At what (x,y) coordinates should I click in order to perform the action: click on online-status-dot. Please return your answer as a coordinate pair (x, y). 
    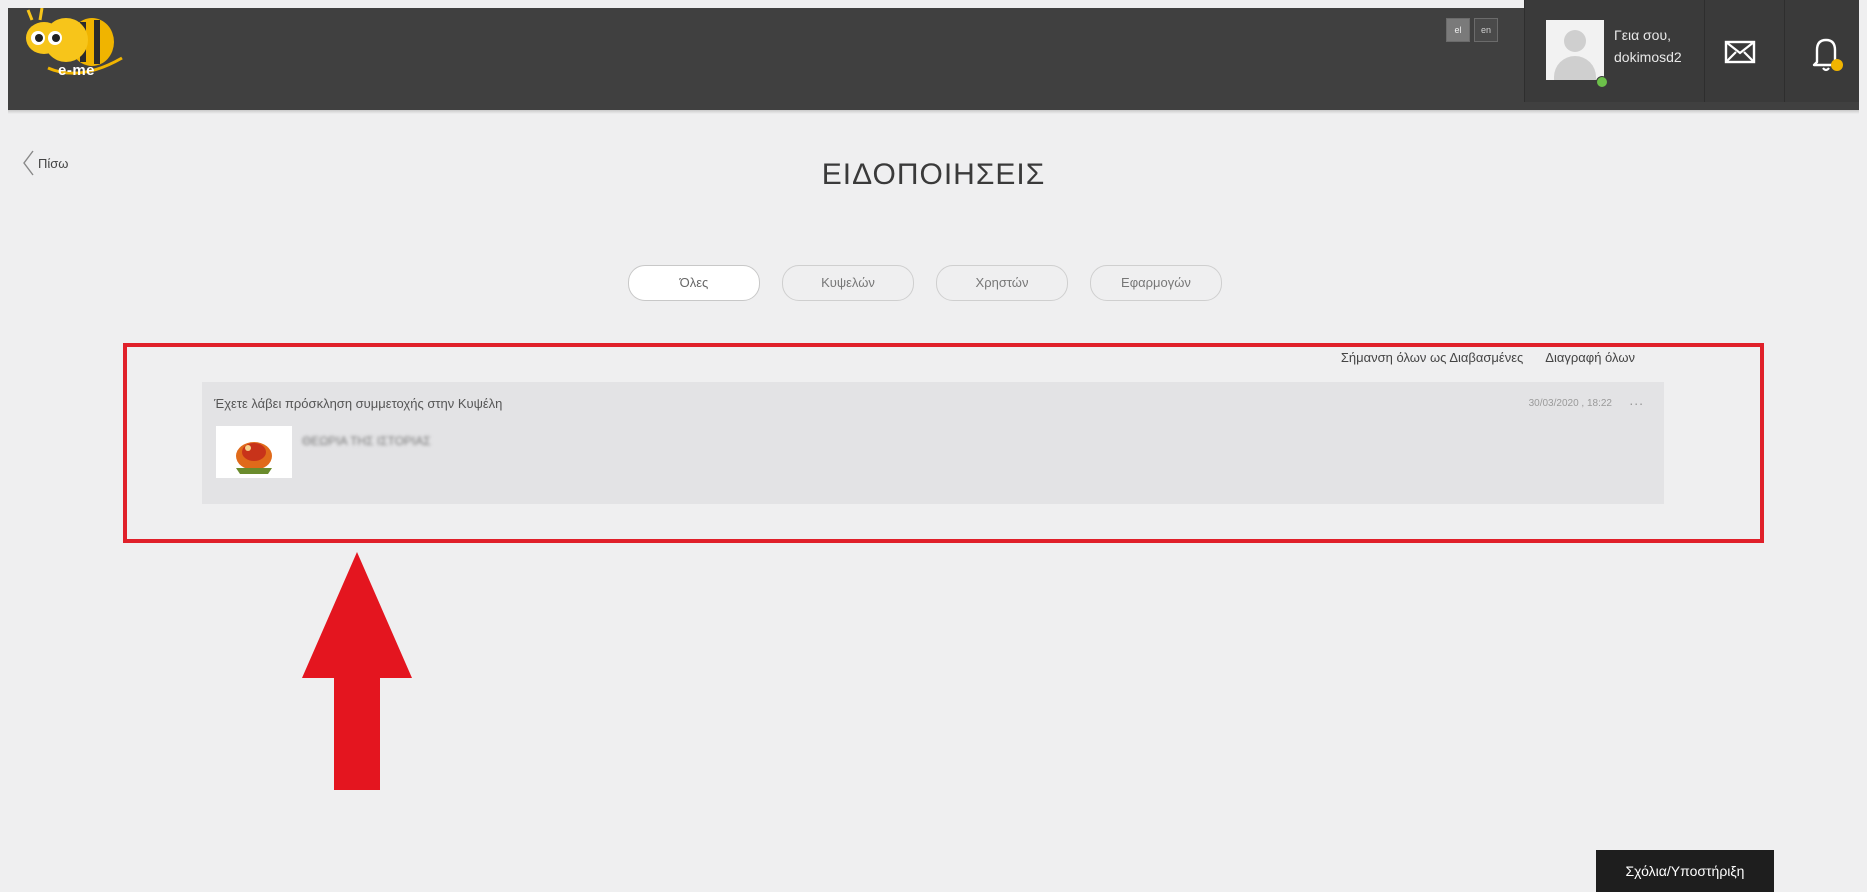
    Looking at the image, I should click on (1602, 82).